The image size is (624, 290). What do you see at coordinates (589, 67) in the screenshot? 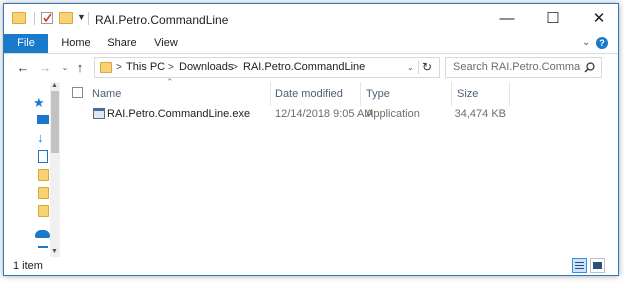
I see `search-icon` at bounding box center [589, 67].